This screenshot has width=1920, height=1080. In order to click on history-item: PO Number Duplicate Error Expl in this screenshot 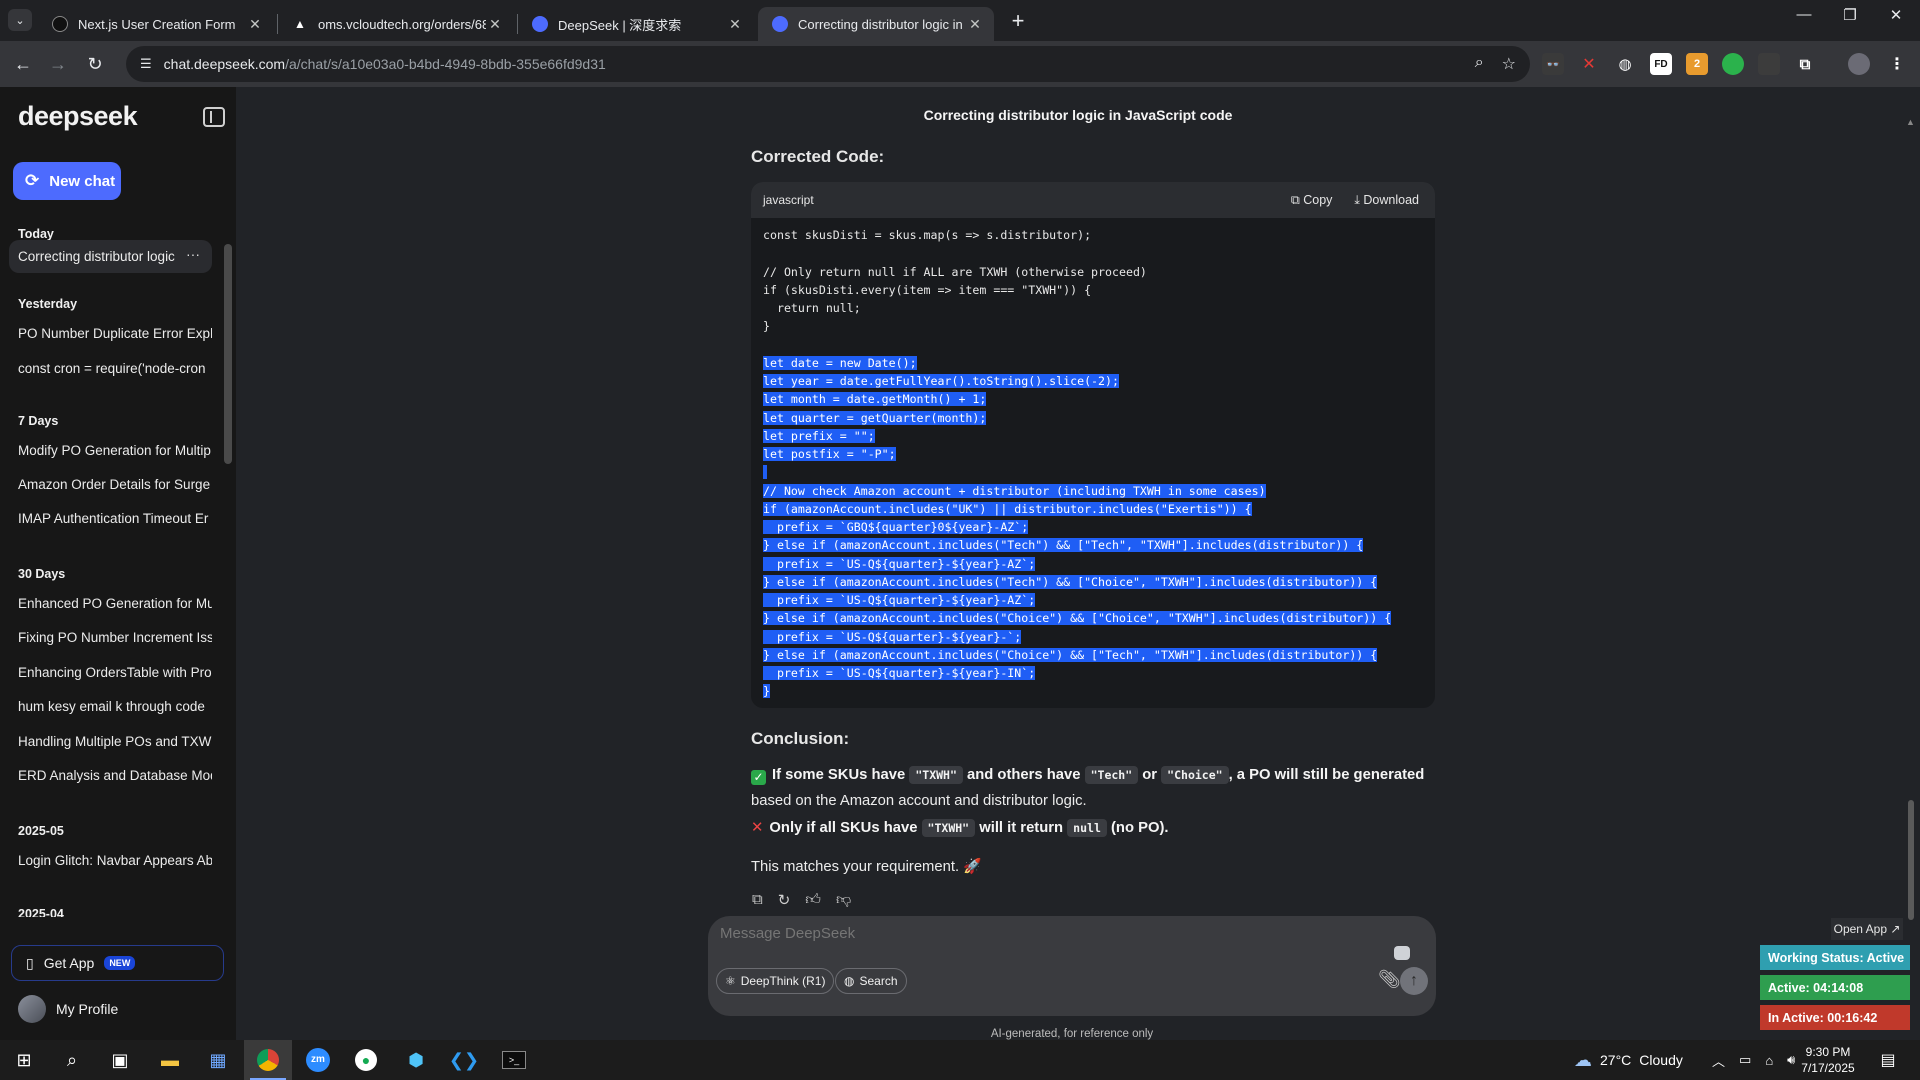, I will do `click(110, 333)`.